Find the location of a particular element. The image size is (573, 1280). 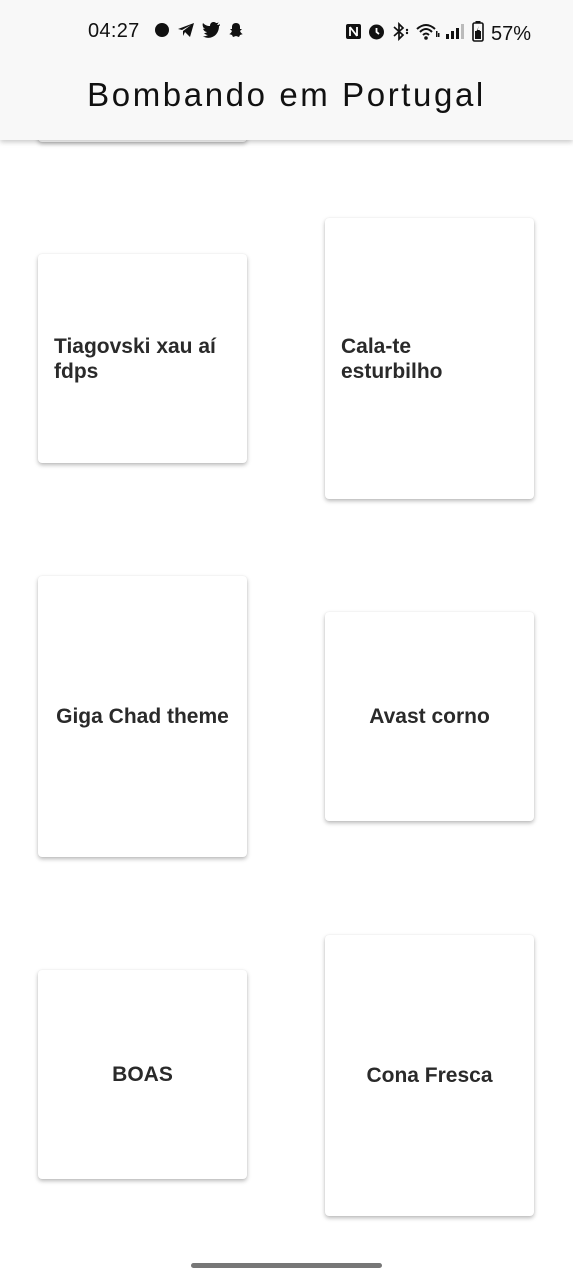

status-time: 04:27 is located at coordinates (114, 31).